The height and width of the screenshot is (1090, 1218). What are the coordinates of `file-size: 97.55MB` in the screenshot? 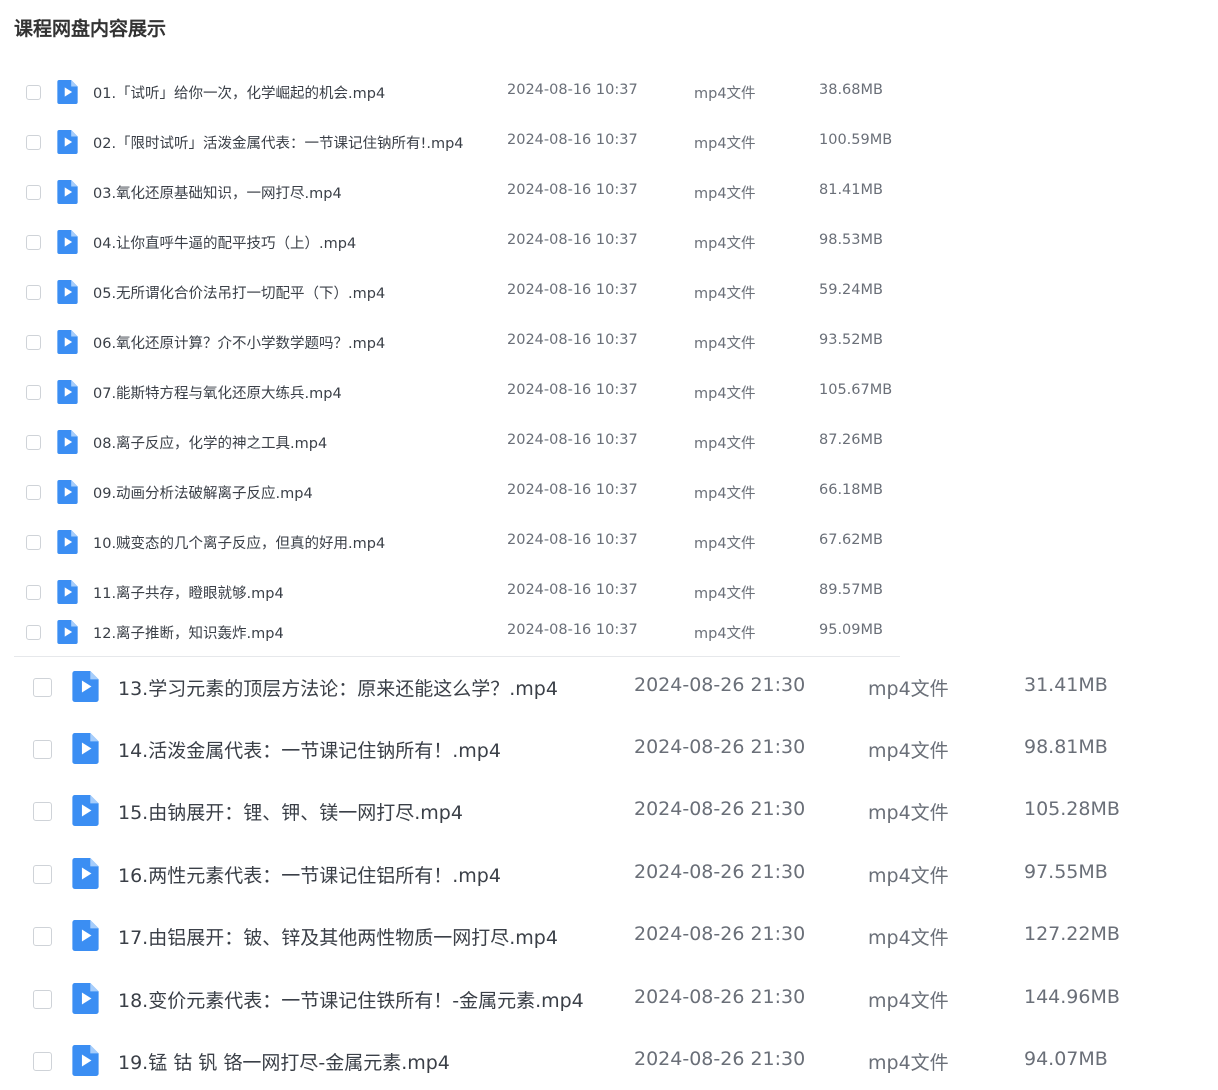 It's located at (1066, 872).